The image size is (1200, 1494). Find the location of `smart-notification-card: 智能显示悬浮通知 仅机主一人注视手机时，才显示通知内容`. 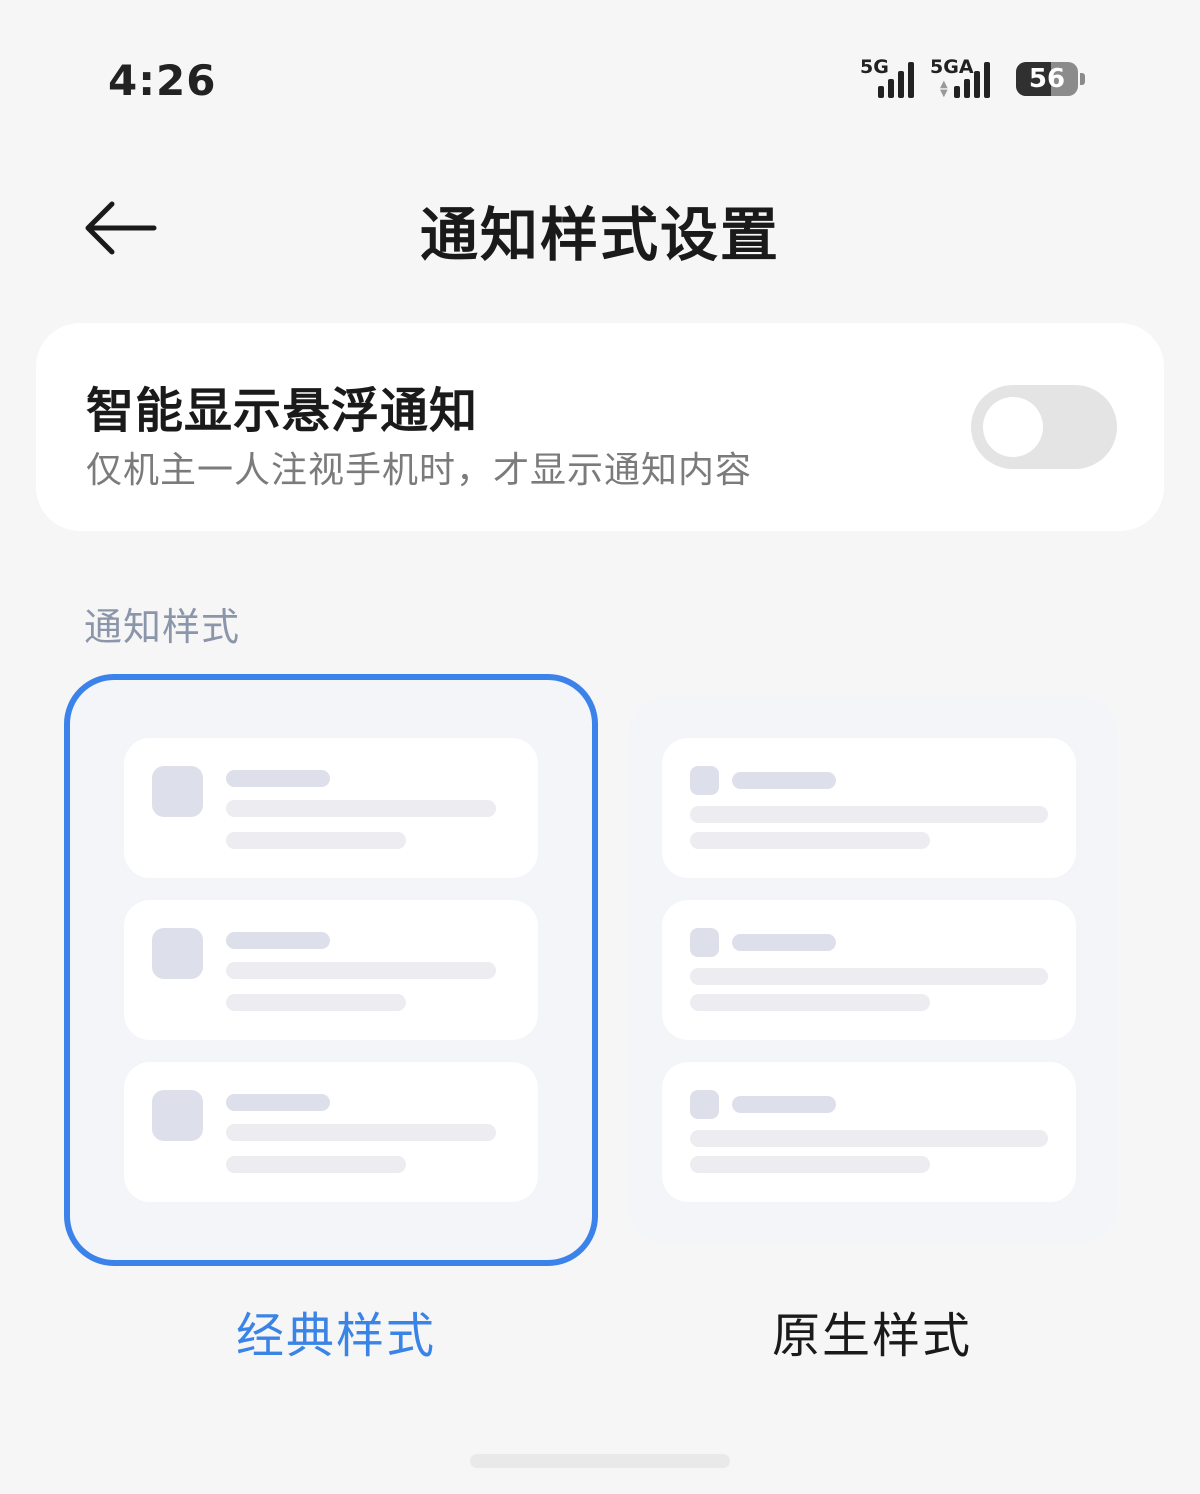

smart-notification-card: 智能显示悬浮通知 仅机主一人注视手机时，才显示通知内容 is located at coordinates (600, 427).